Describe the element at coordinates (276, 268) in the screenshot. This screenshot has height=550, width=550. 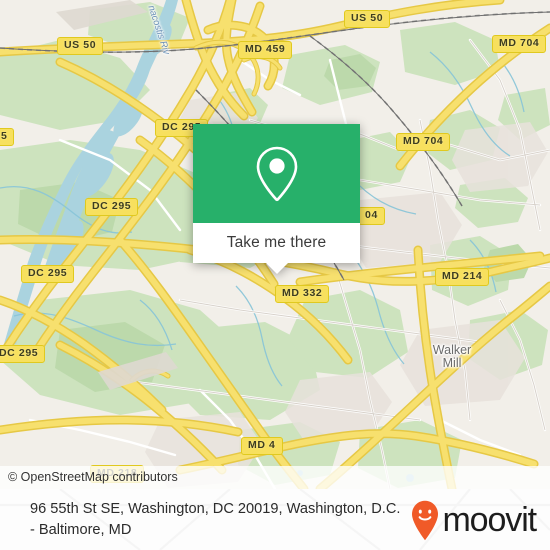
I see `card-pointer-arrow` at that location.